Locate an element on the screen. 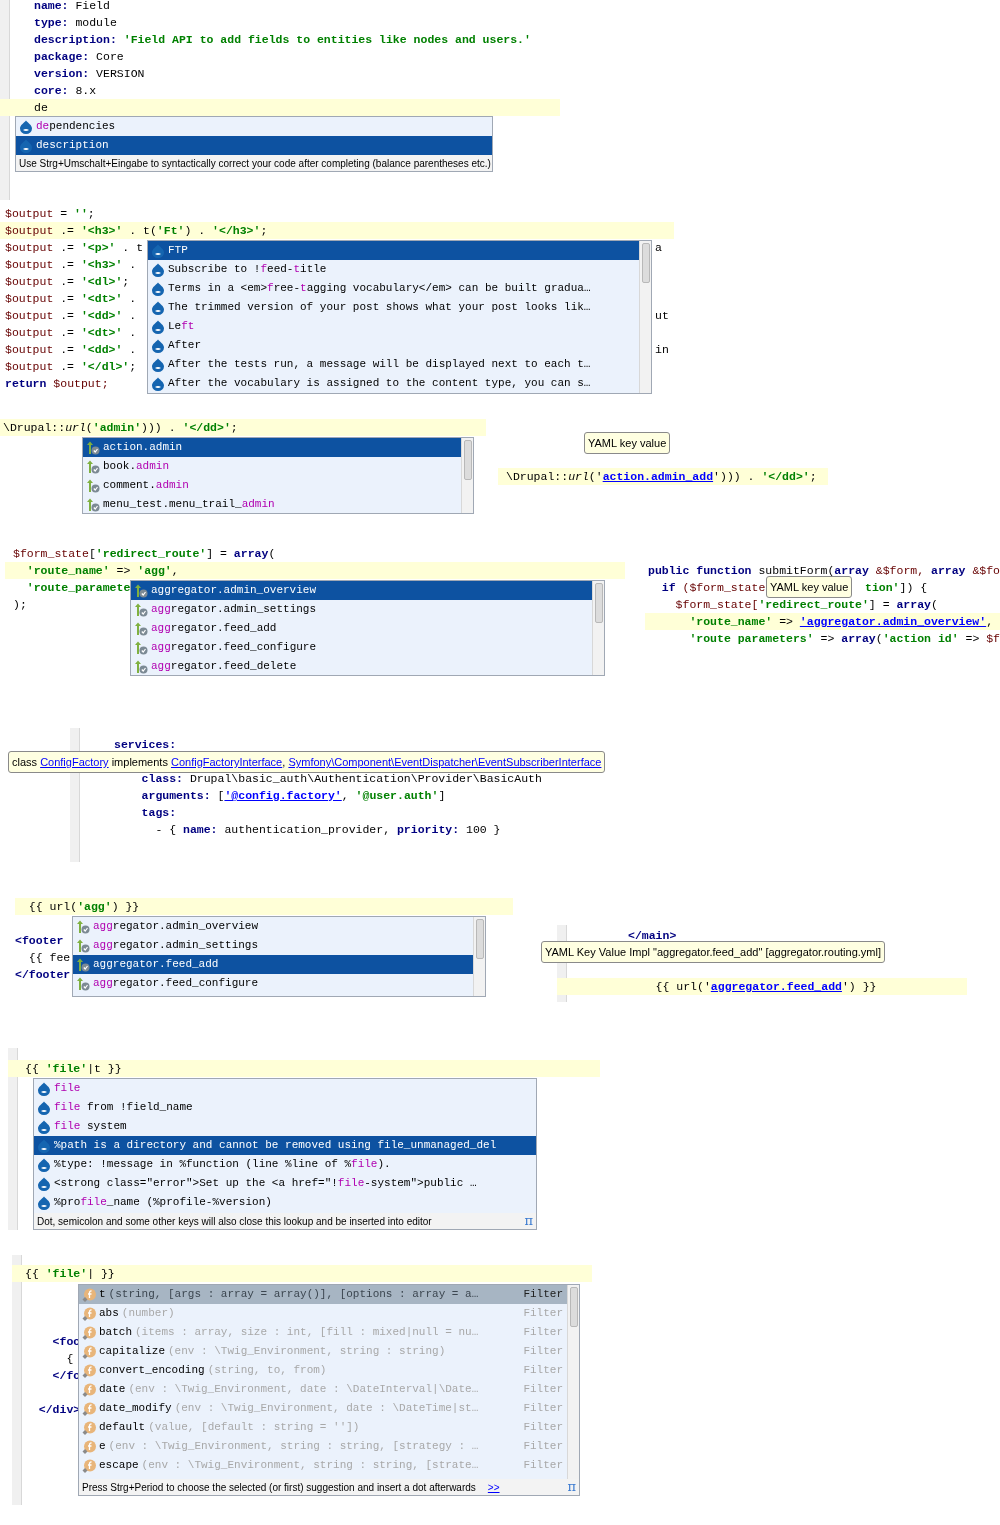 The height and width of the screenshot is (1525, 1000). suggestion-item: default (value, [default : string = '']) Filter is located at coordinates (323, 1427).